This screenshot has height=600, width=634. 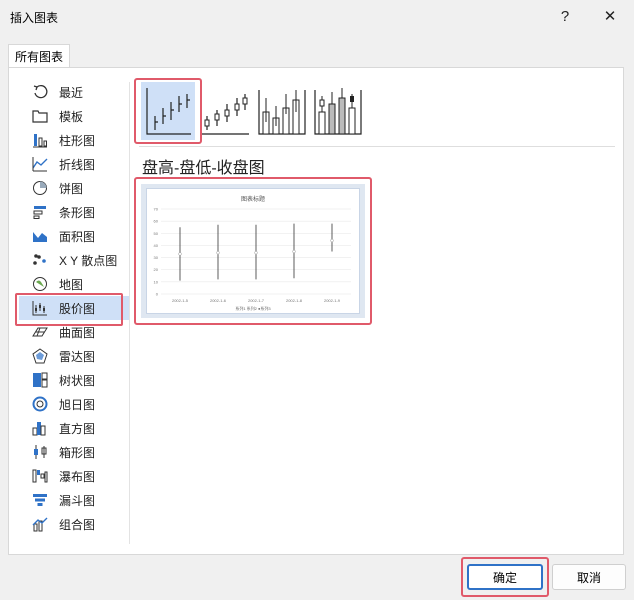 What do you see at coordinates (156, 233) in the screenshot?
I see `y-tick-label: 50` at bounding box center [156, 233].